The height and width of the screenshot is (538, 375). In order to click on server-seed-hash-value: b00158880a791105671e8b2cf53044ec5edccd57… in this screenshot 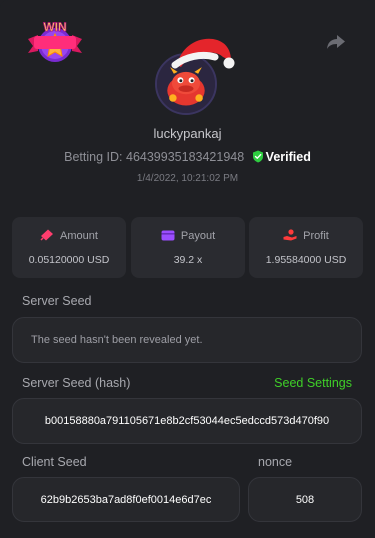, I will do `click(187, 421)`.